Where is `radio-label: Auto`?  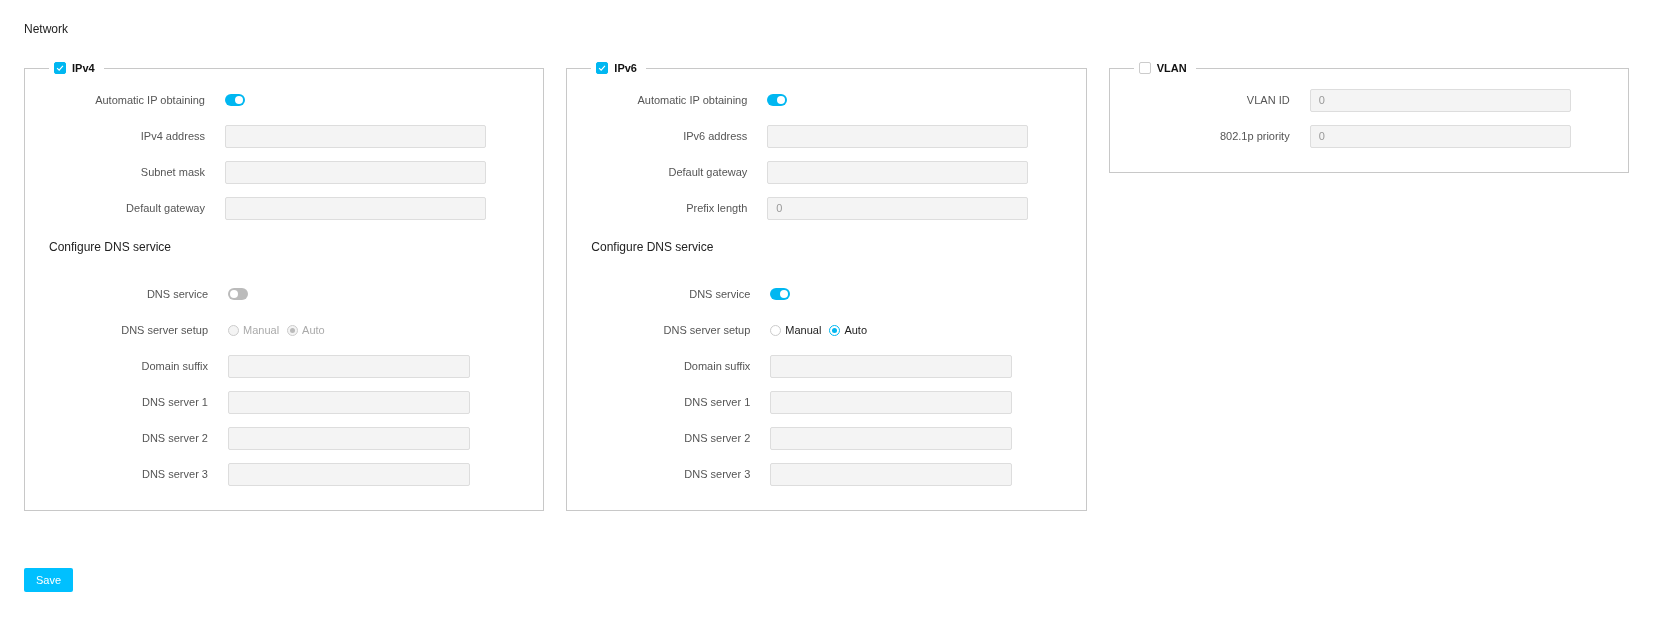 radio-label: Auto is located at coordinates (856, 330).